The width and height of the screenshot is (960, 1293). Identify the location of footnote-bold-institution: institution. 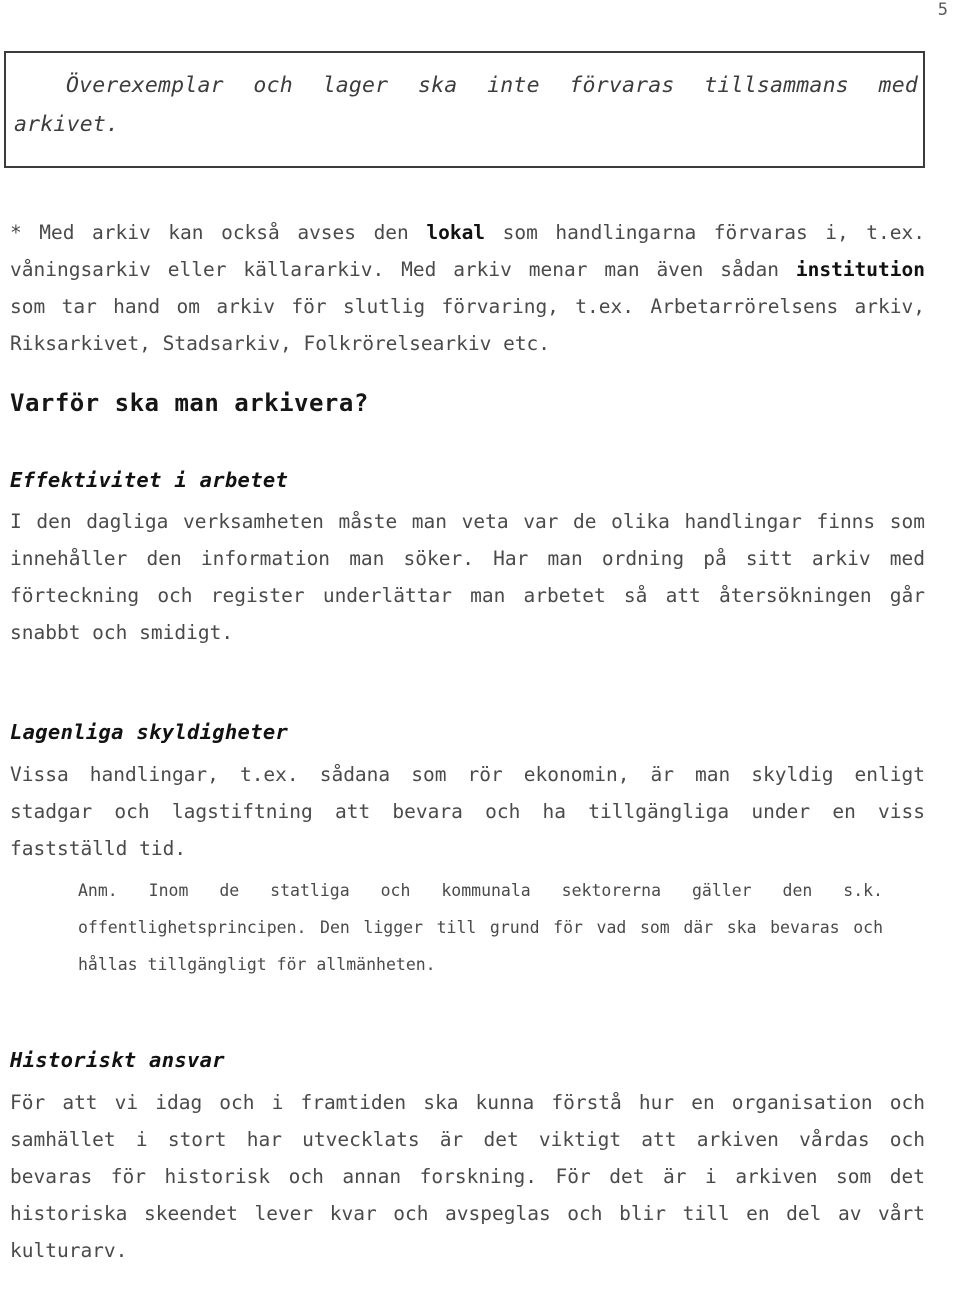
(860, 269).